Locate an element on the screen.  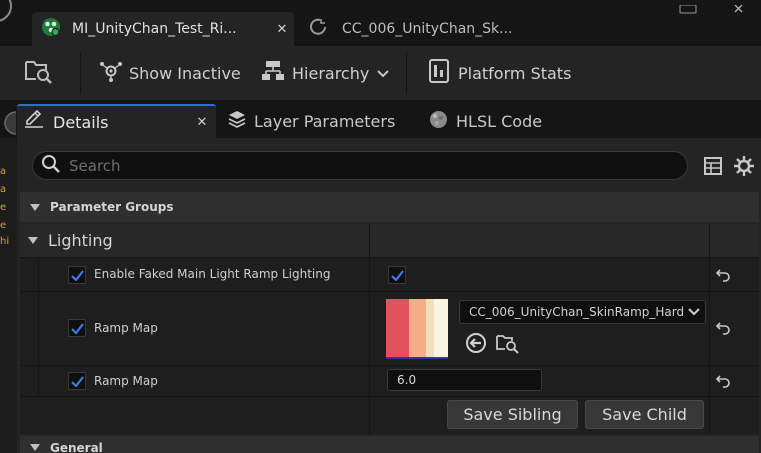
window-close-button is located at coordinates (741, 6).